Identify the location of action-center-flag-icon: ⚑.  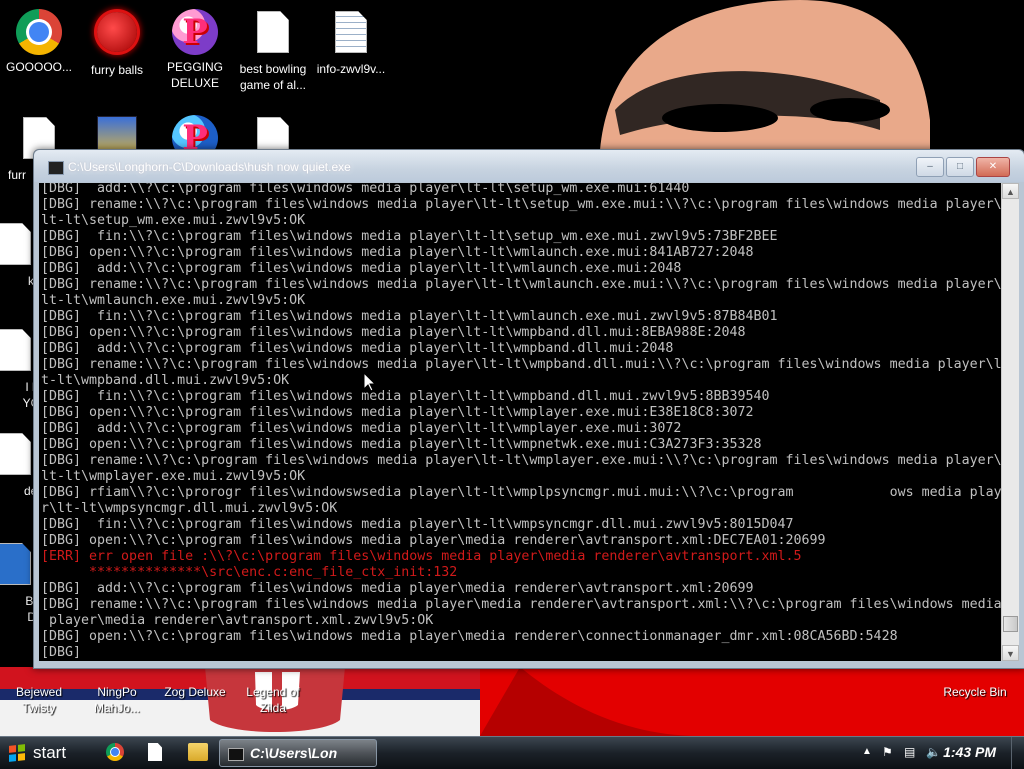
(887, 752).